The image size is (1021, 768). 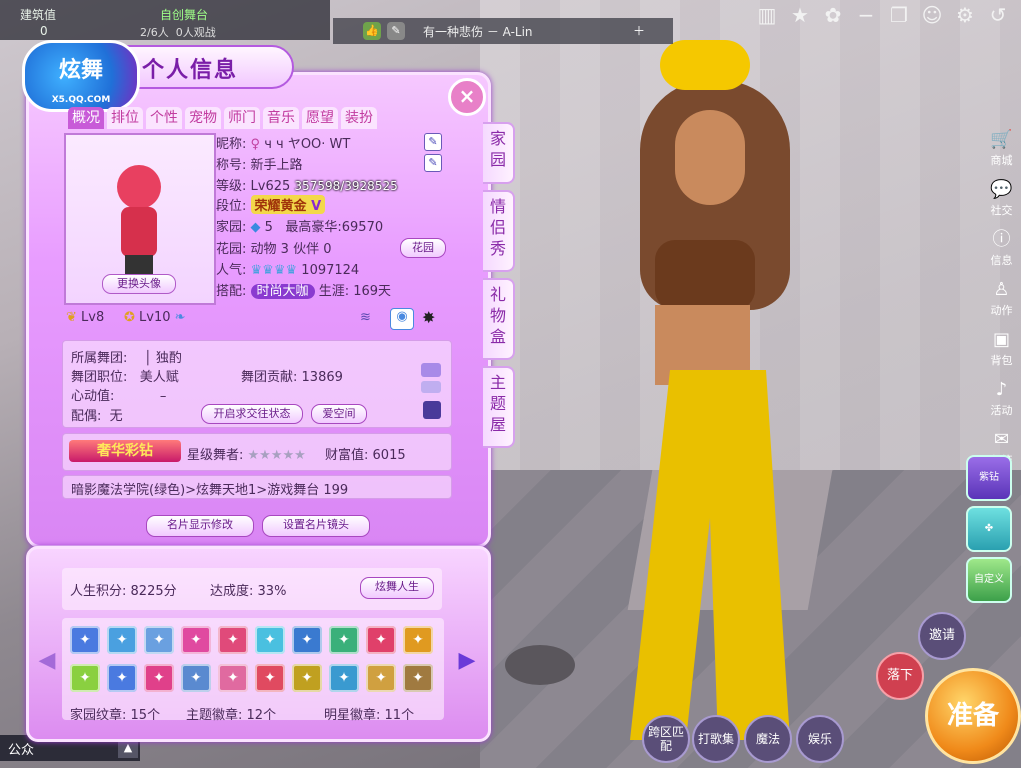 What do you see at coordinates (316, 526) in the screenshot?
I see `card-camera-button: 设置名片镜头` at bounding box center [316, 526].